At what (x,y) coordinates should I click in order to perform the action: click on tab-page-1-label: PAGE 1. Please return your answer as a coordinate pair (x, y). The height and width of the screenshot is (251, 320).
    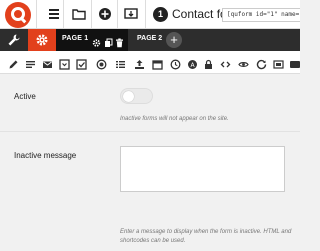
    Looking at the image, I should click on (75, 38).